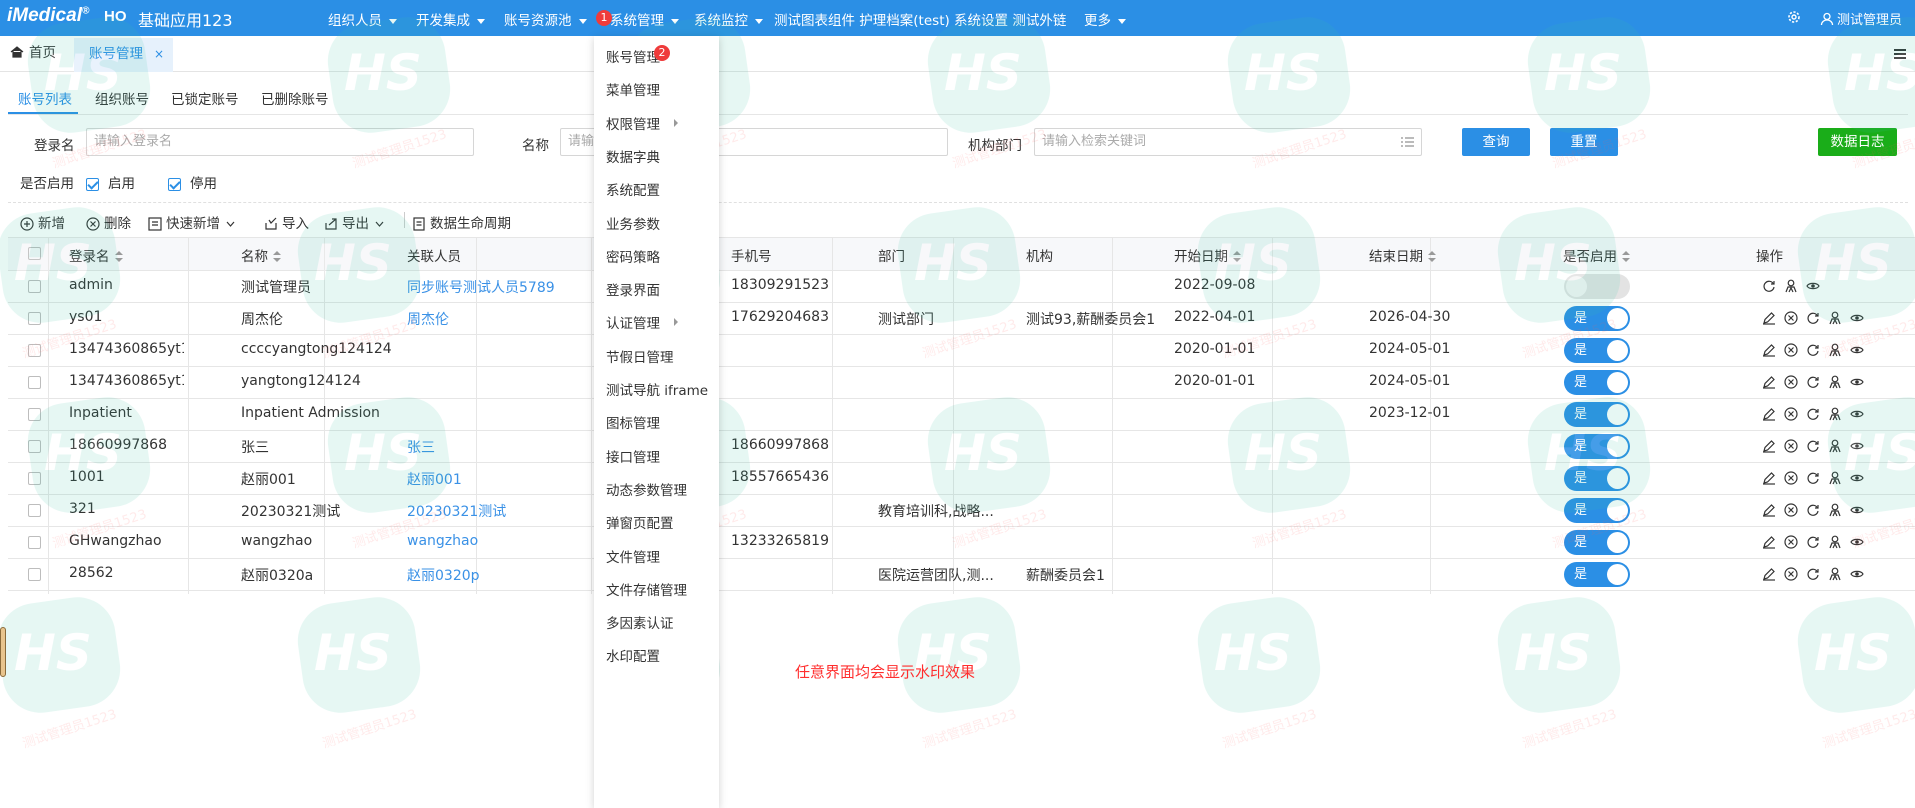 The image size is (1915, 808). Describe the element at coordinates (280, 142) in the screenshot. I see `login-input: 请输入登录名` at that location.